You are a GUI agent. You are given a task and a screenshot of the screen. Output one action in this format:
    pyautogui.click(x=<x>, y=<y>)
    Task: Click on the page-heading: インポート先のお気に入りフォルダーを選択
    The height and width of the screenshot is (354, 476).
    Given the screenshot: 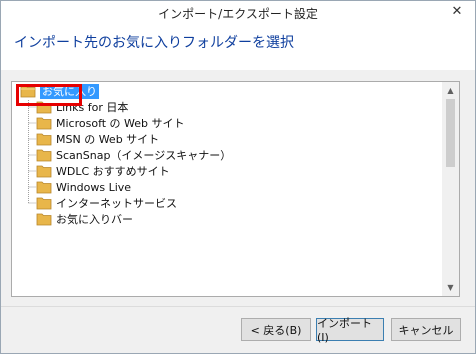 What is the action you would take?
    pyautogui.click(x=154, y=43)
    